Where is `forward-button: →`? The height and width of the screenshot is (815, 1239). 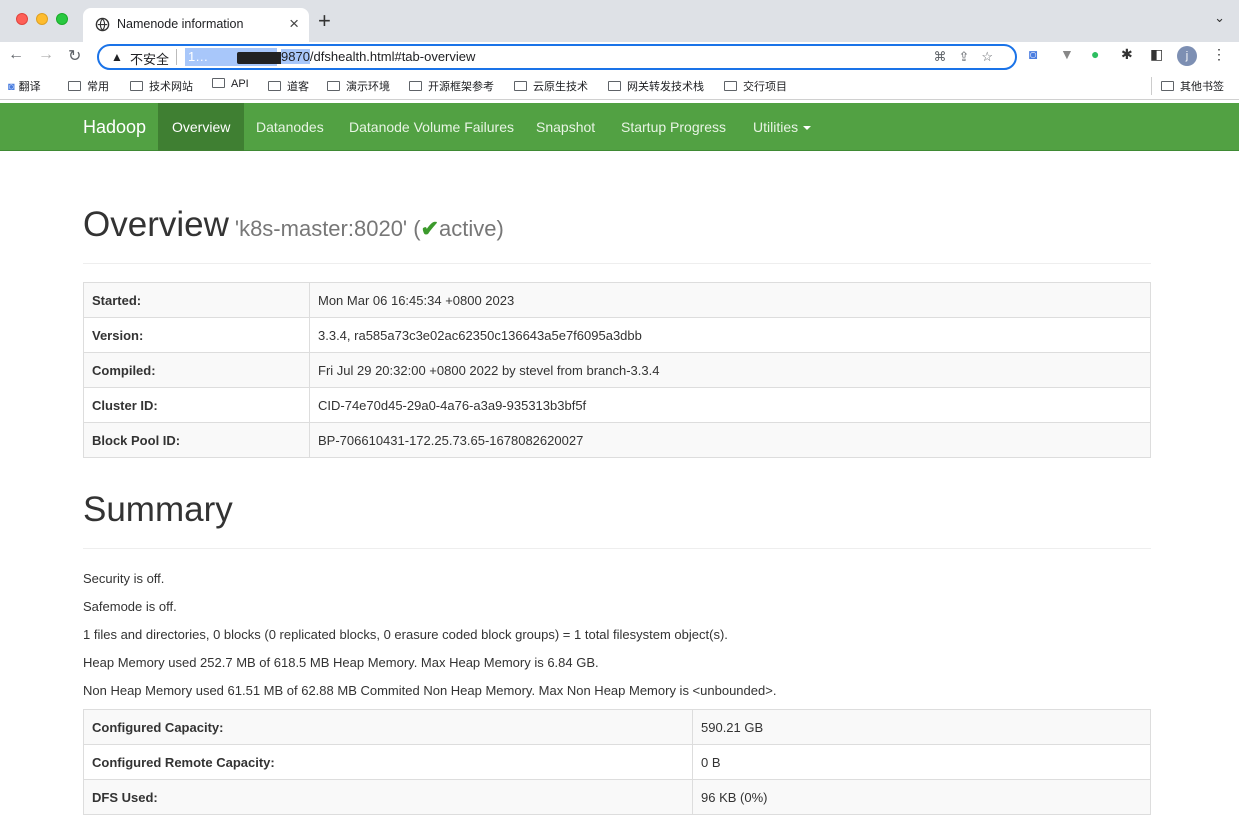 forward-button: → is located at coordinates (46, 55).